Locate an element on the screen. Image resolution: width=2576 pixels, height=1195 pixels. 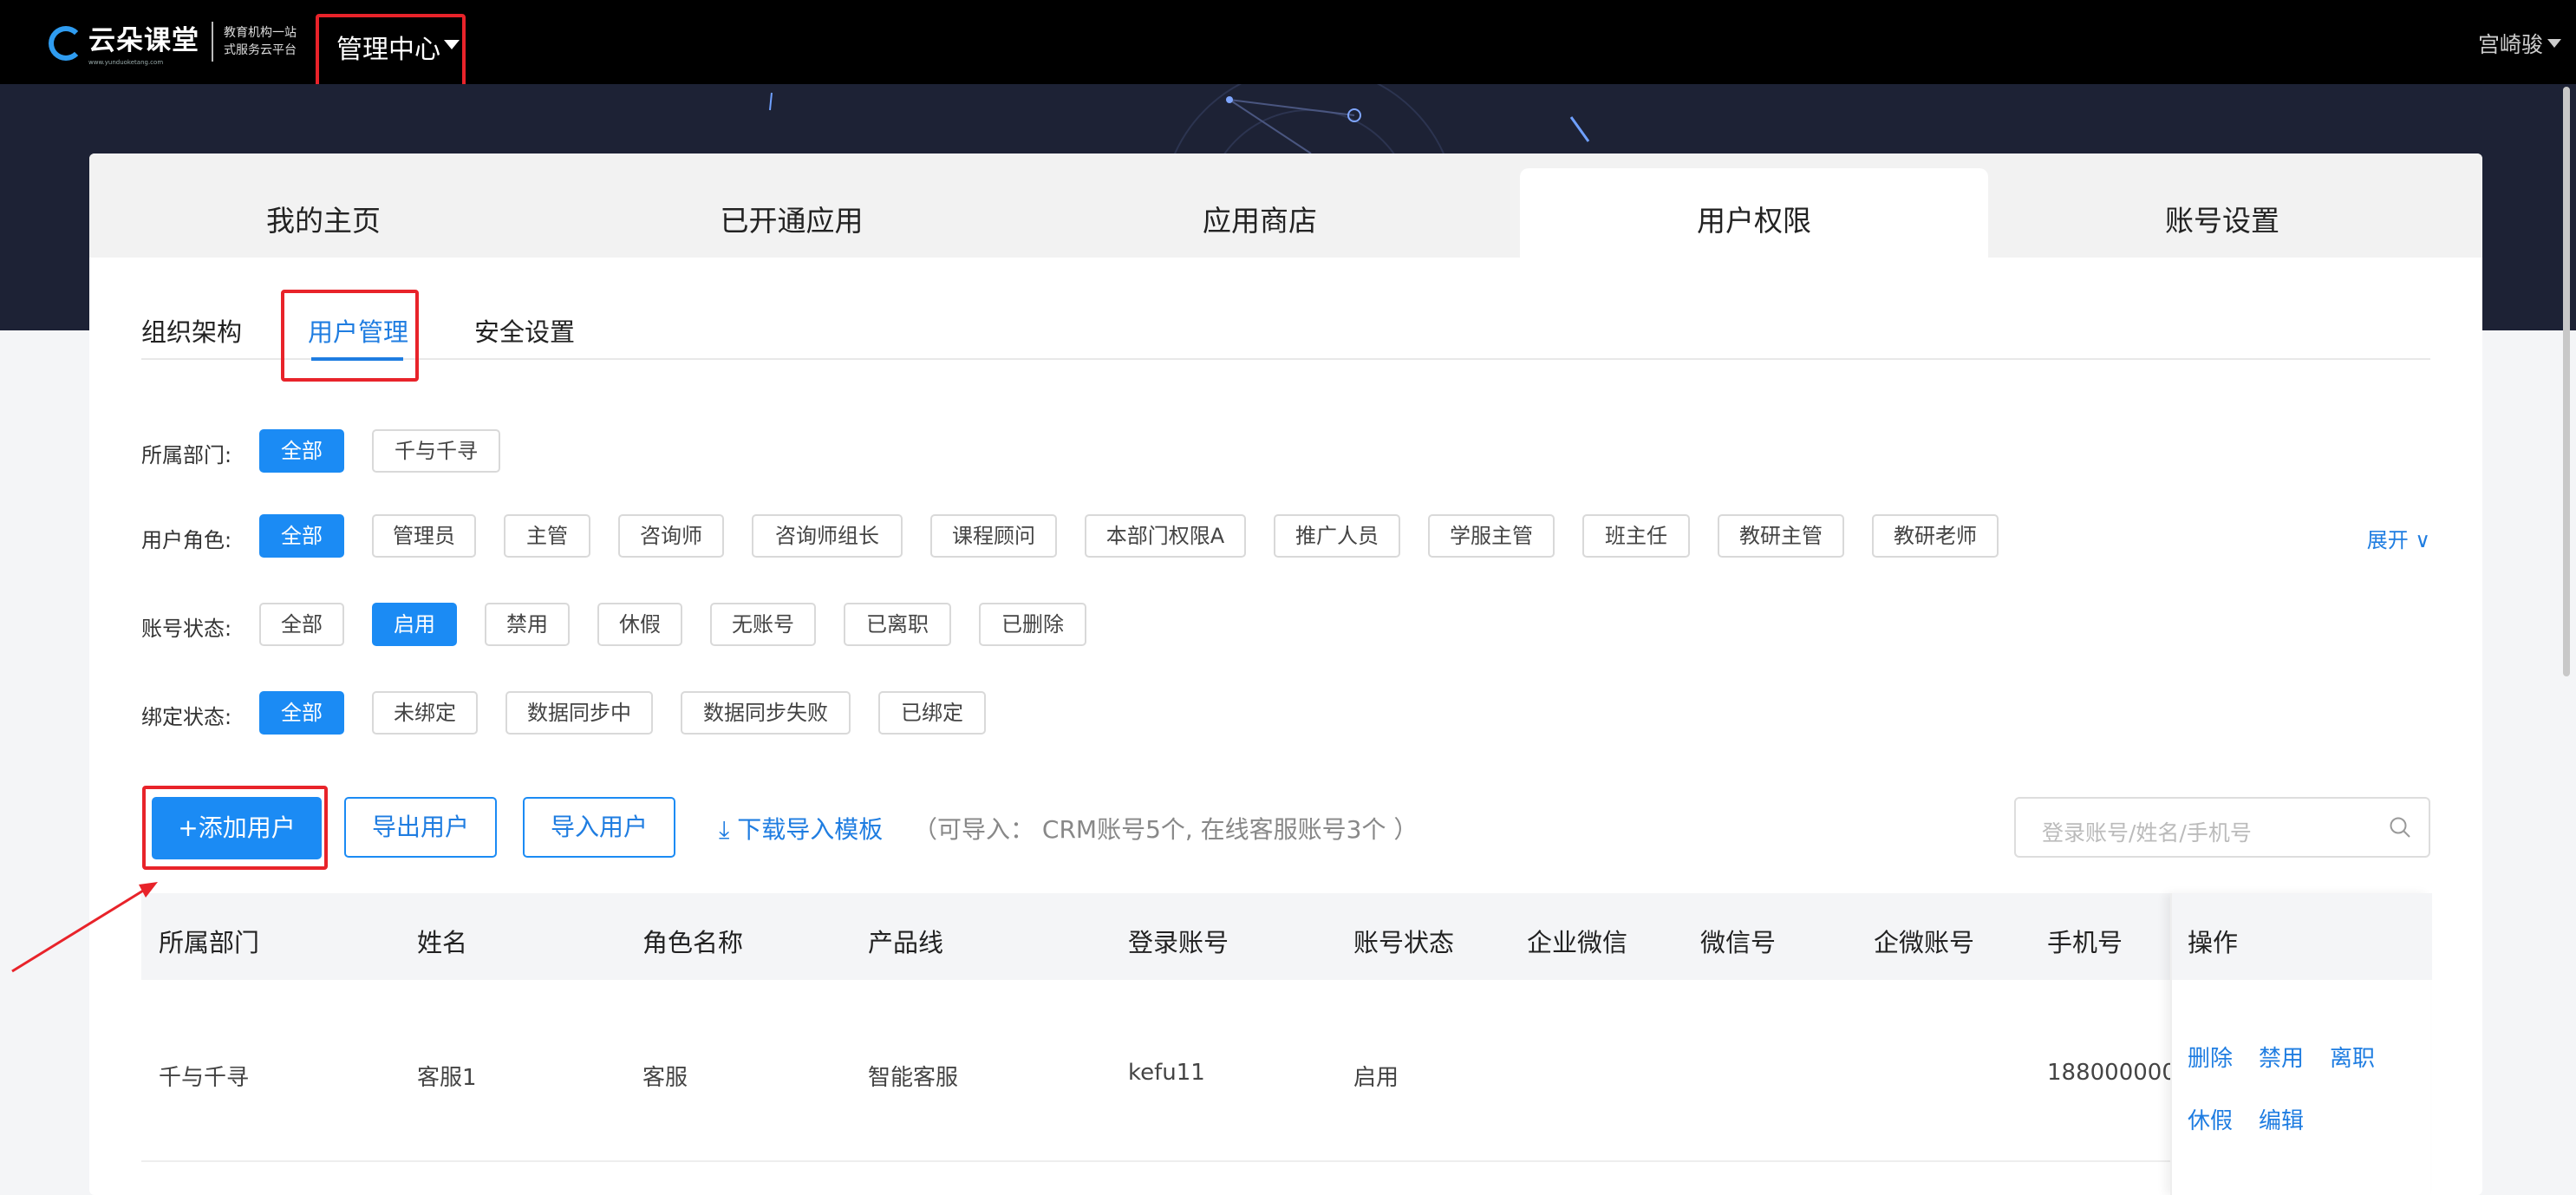
role-option-research-teacher: 教研老师 is located at coordinates (1936, 536).